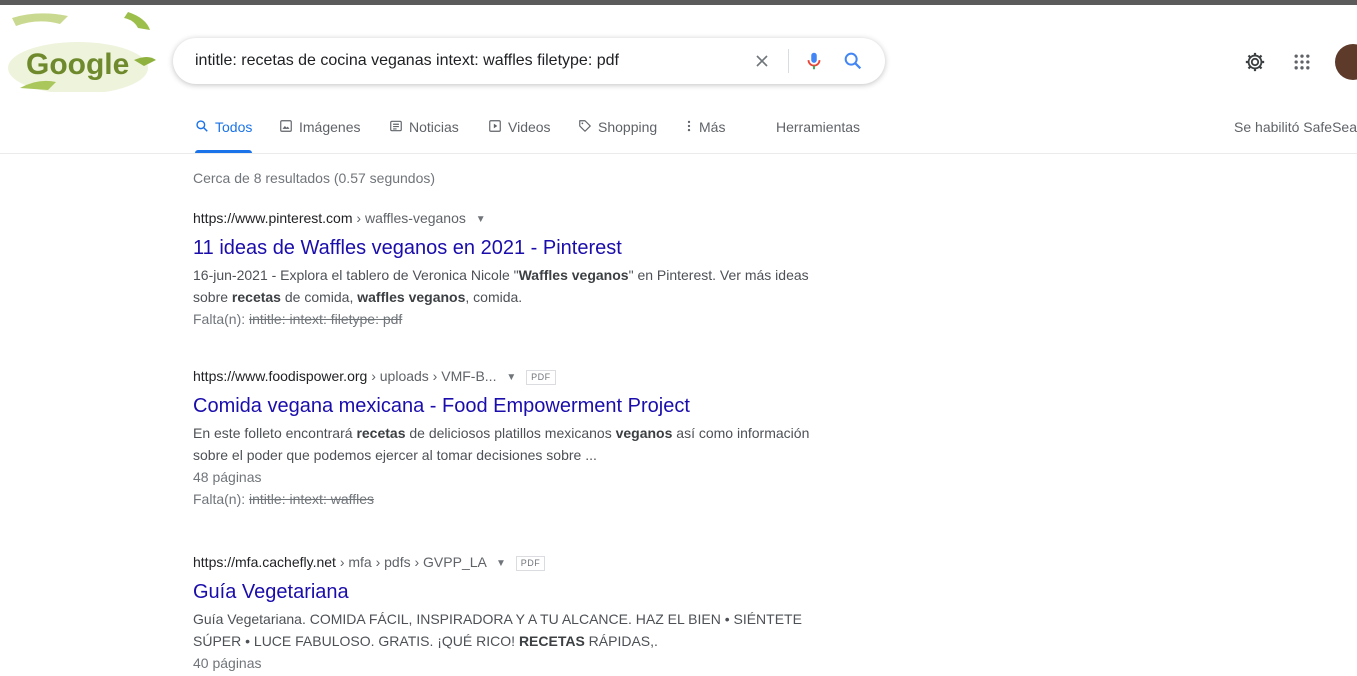 This screenshot has height=676, width=1357. I want to click on result-host: https://www.pinterest.com, so click(273, 218).